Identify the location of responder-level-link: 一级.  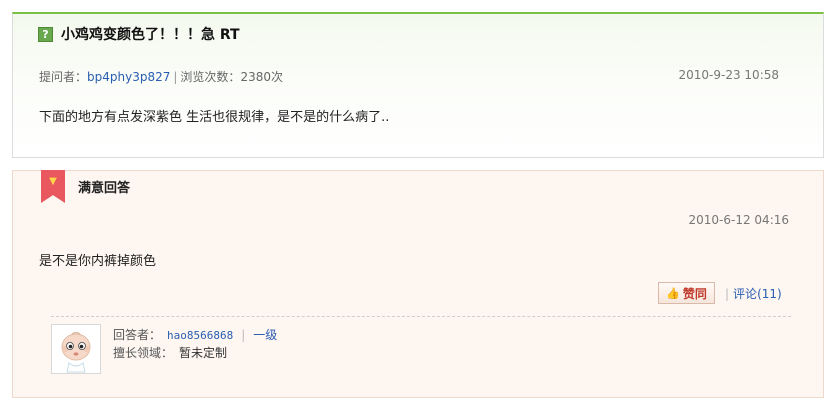
(265, 335).